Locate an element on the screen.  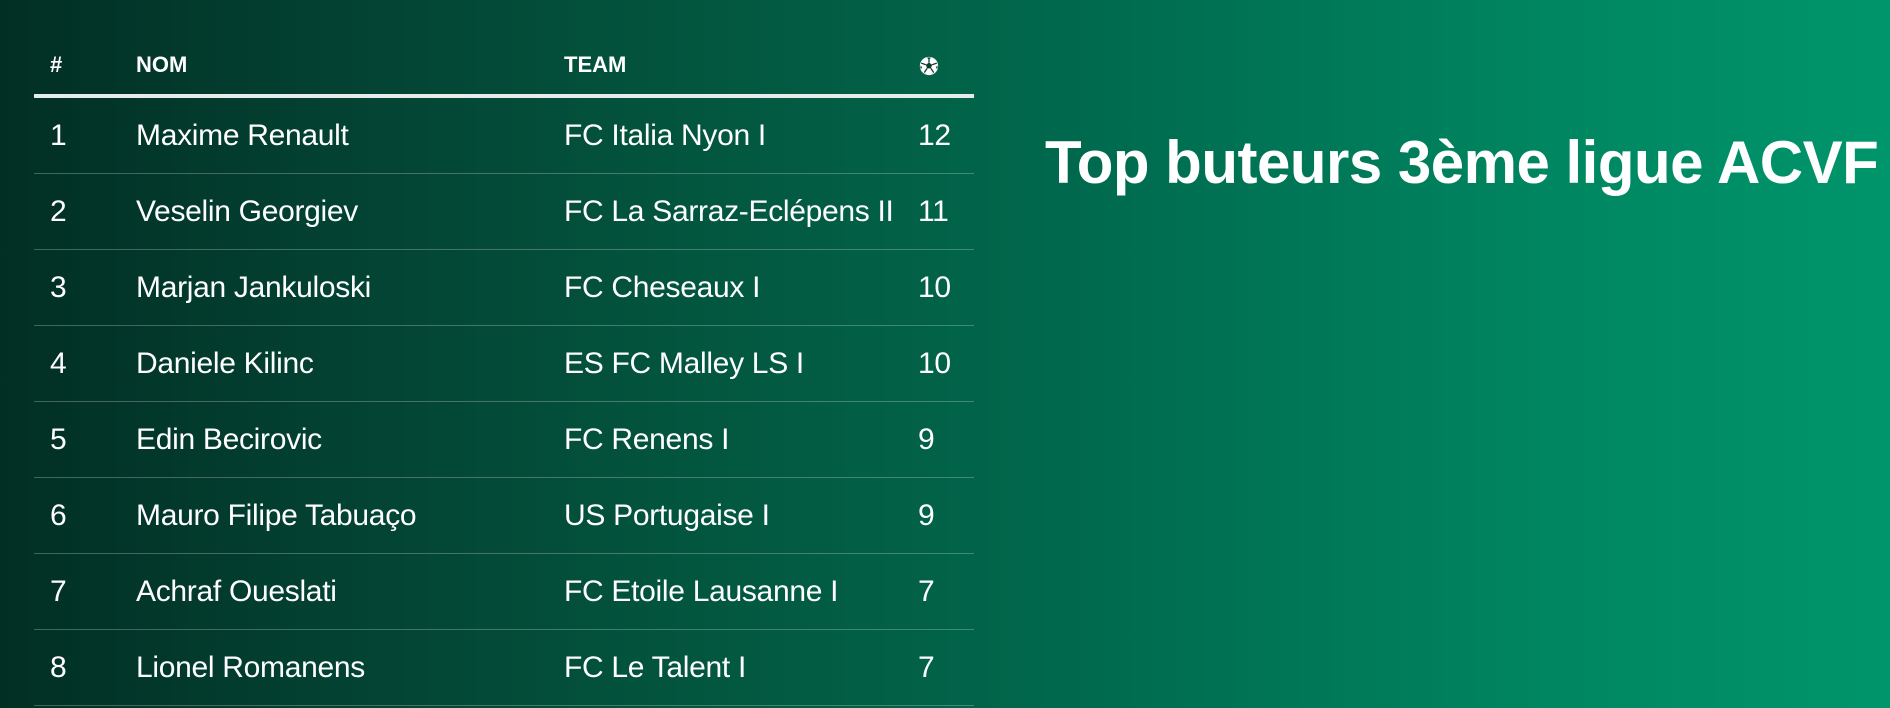
rank-cell: 8 is located at coordinates (77, 667).